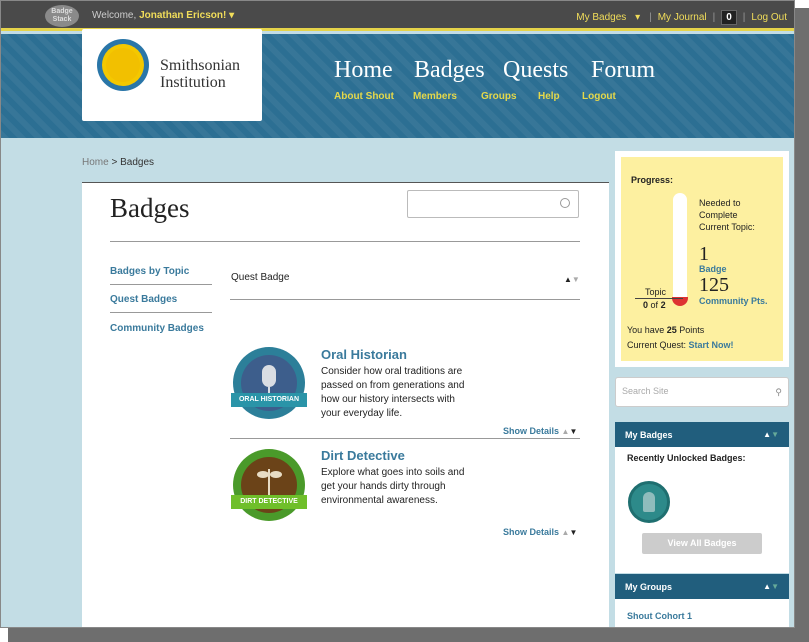 The image size is (809, 642). I want to click on badges-needed-count: 1, so click(704, 254).